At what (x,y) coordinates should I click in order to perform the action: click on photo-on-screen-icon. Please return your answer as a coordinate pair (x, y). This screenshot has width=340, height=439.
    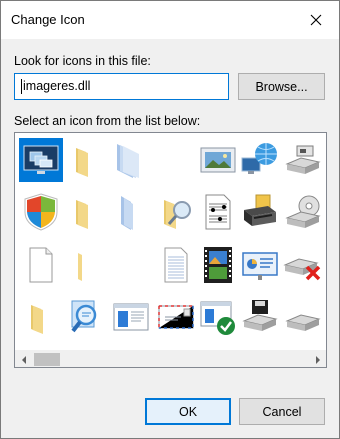
    Looking at the image, I should click on (218, 160).